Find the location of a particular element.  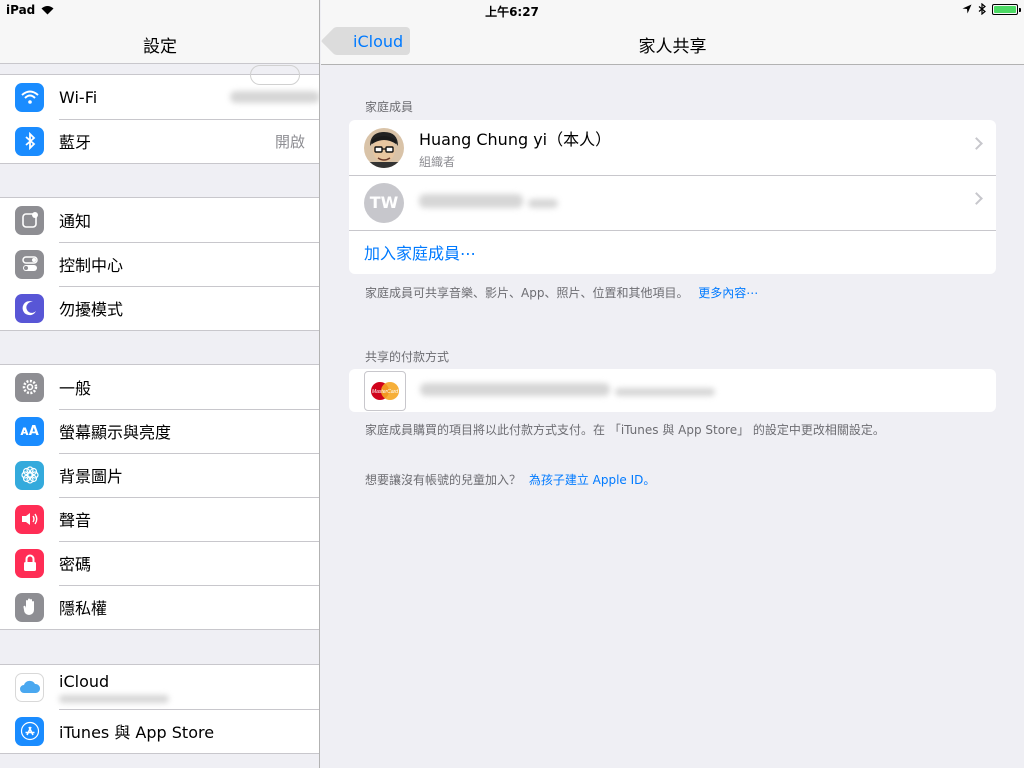

lock-icon is located at coordinates (29, 563).